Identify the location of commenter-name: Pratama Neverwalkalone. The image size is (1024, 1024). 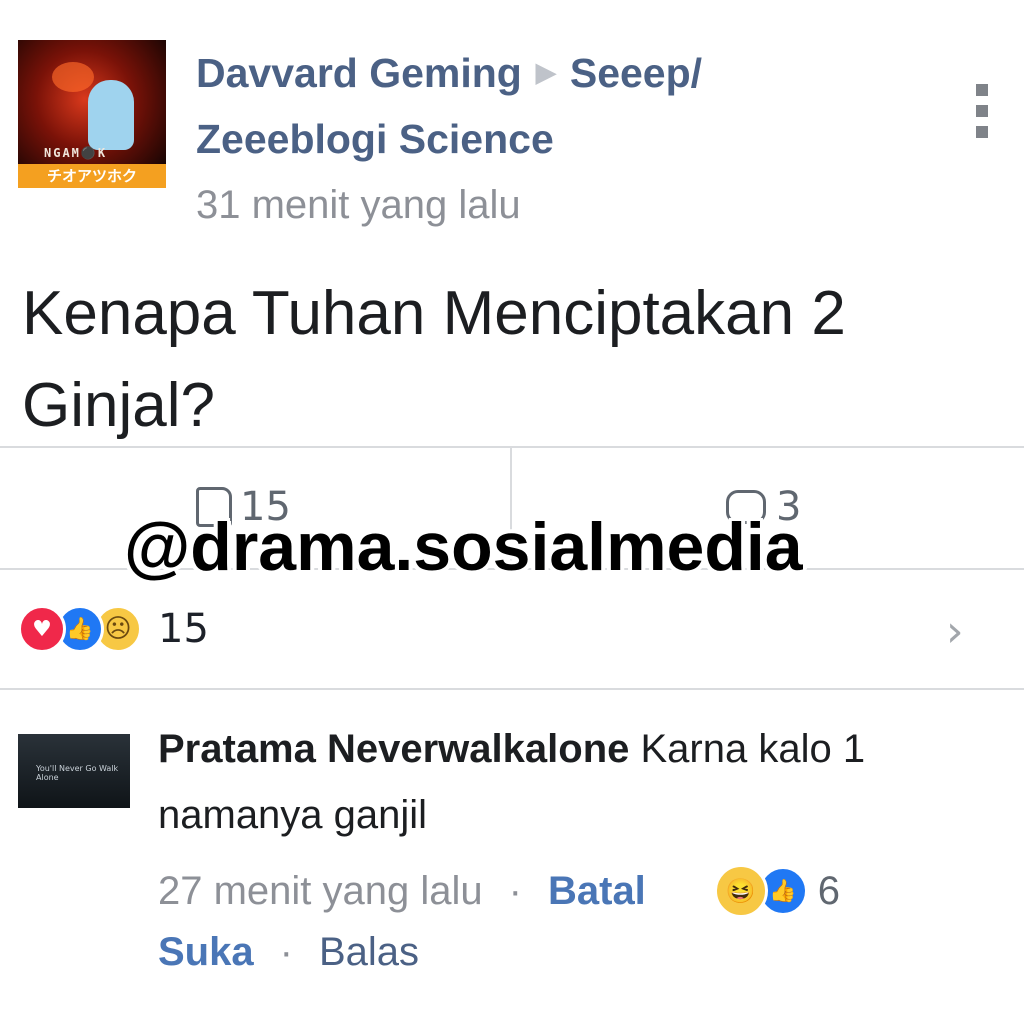
(393, 749).